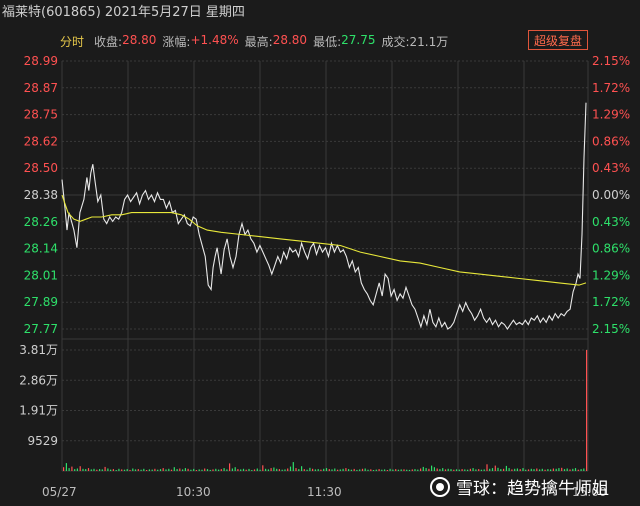 The height and width of the screenshot is (506, 640). Describe the element at coordinates (611, 249) in the screenshot. I see `percent-tick-label: 0.86%` at that location.